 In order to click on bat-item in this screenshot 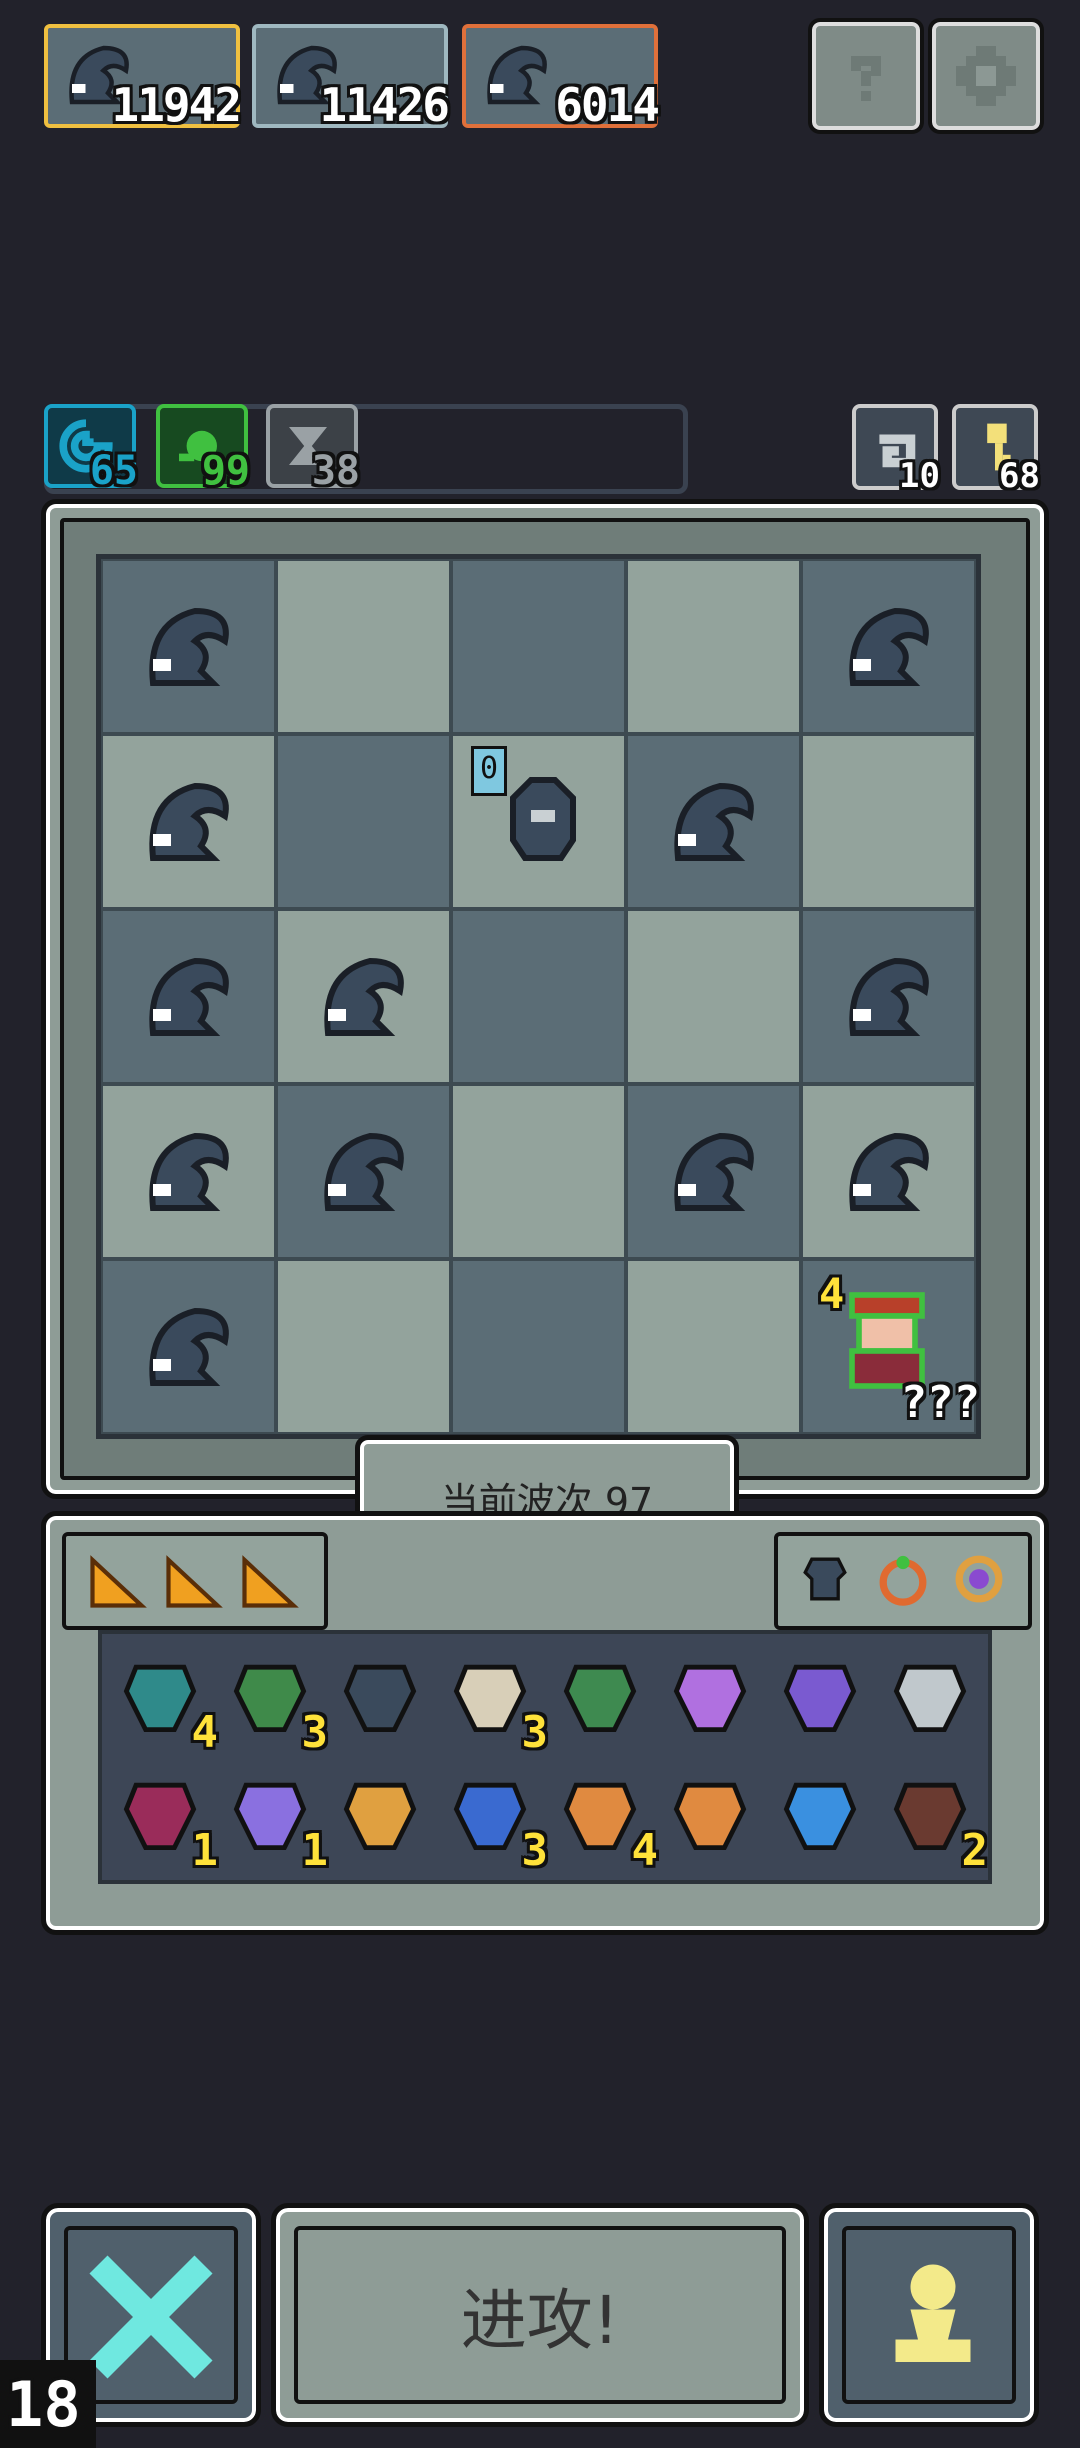, I will do `click(822, 1698)`.